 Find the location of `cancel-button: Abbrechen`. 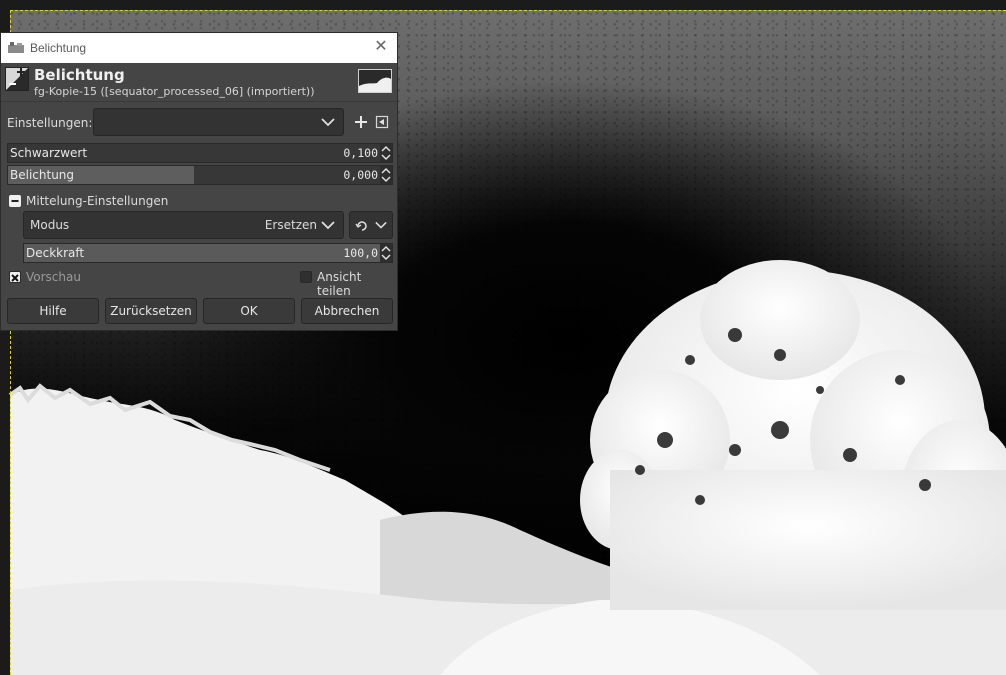

cancel-button: Abbrechen is located at coordinates (347, 311).